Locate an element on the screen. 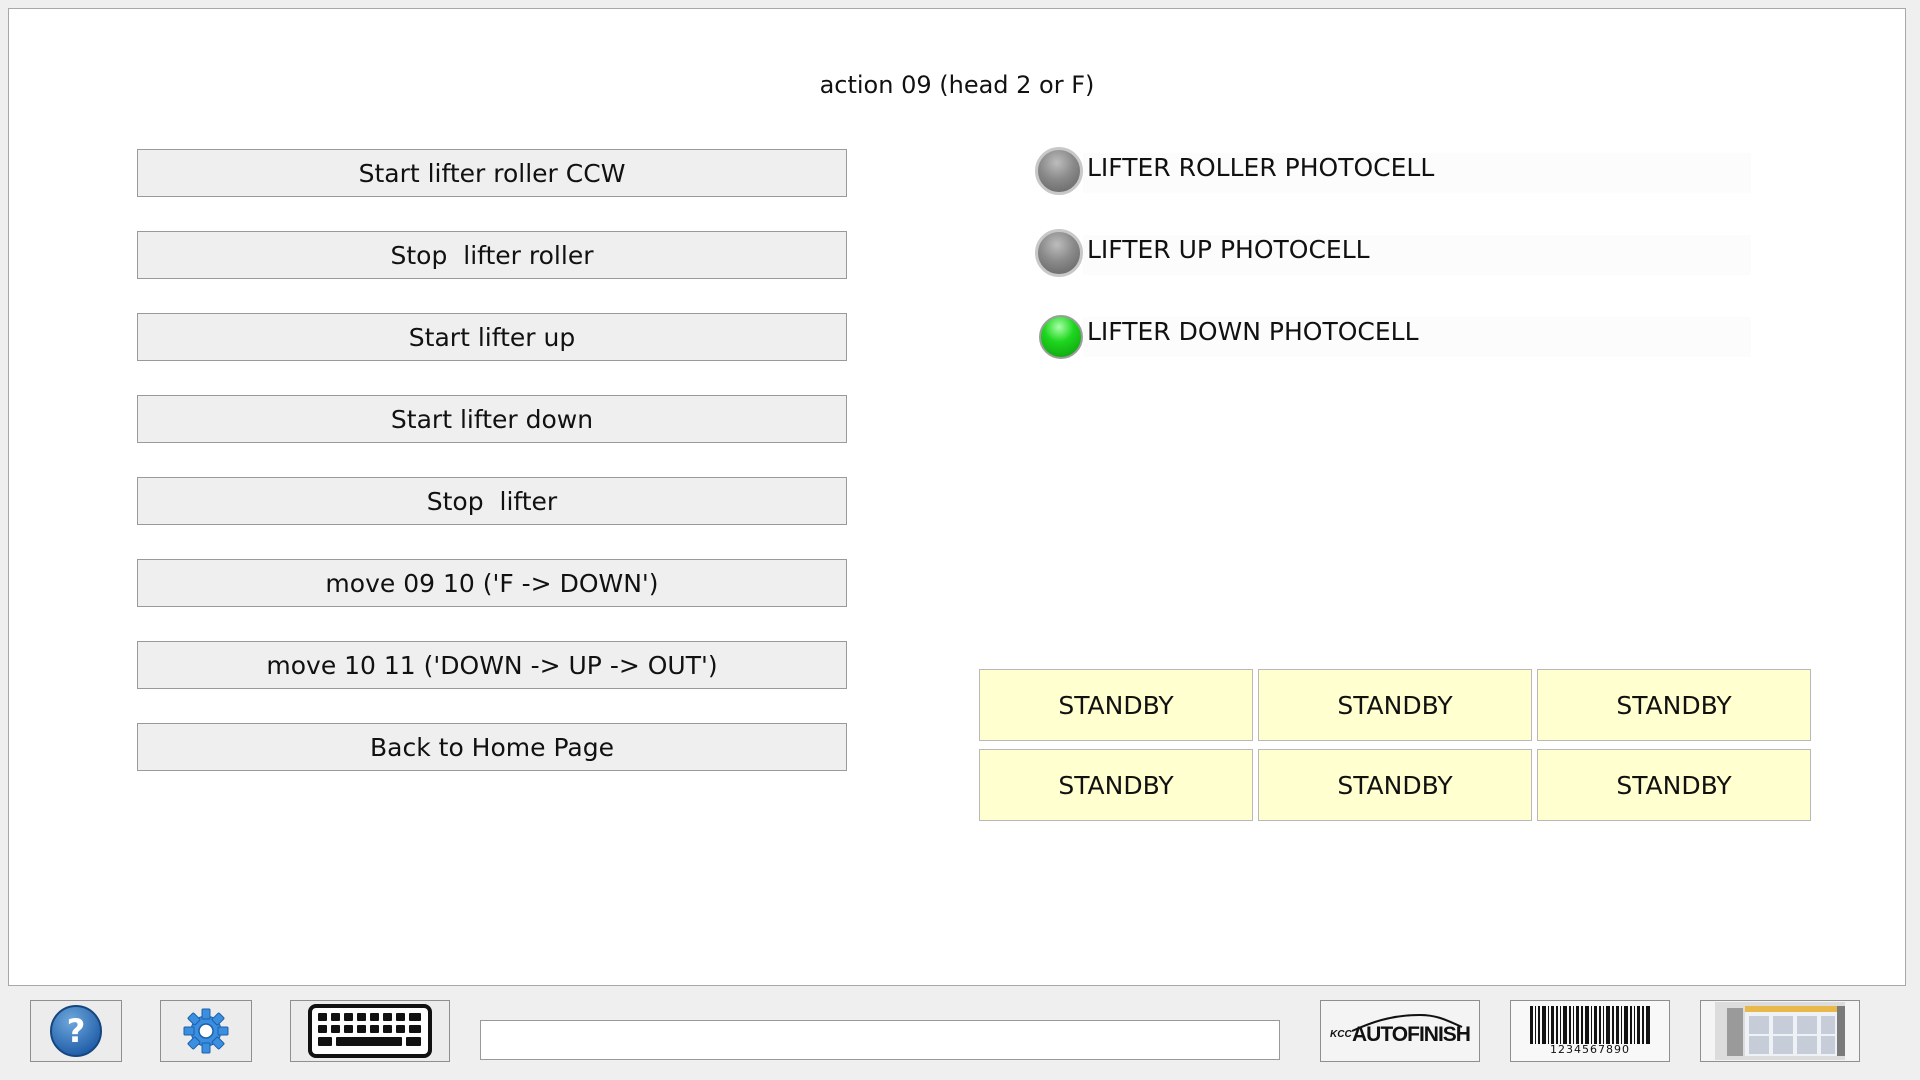  page-title: action 09 (head 2 or F) is located at coordinates (957, 85).